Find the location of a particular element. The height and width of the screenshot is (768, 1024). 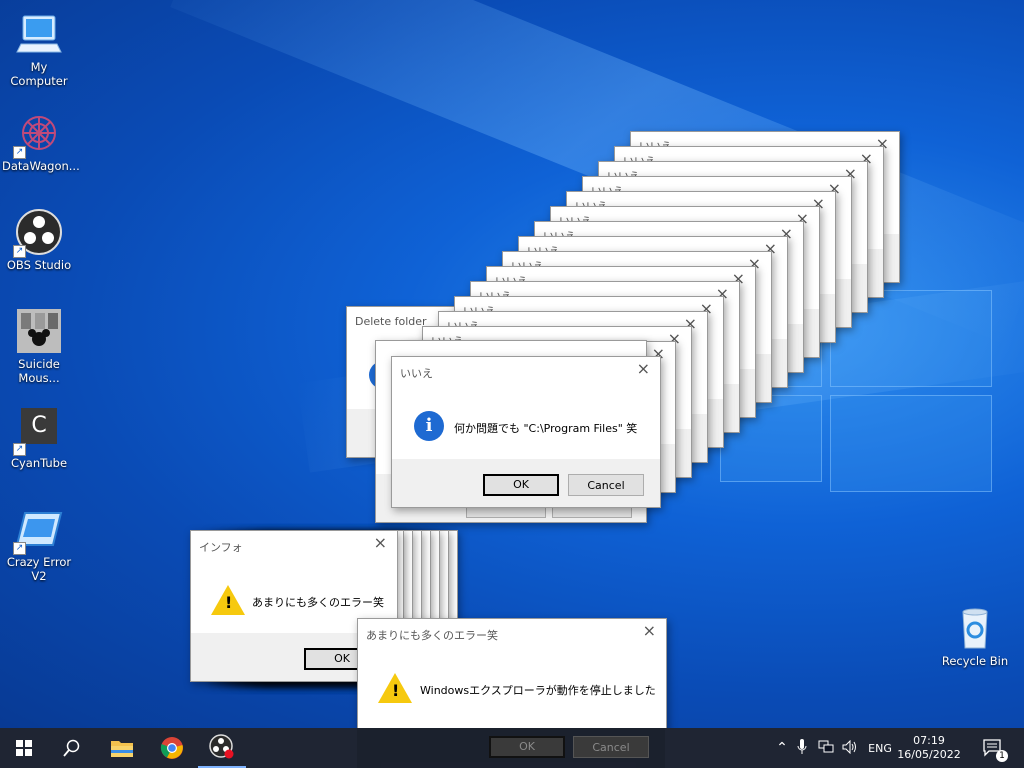

datawagon-icon: ↗ is located at coordinates (38, 134).